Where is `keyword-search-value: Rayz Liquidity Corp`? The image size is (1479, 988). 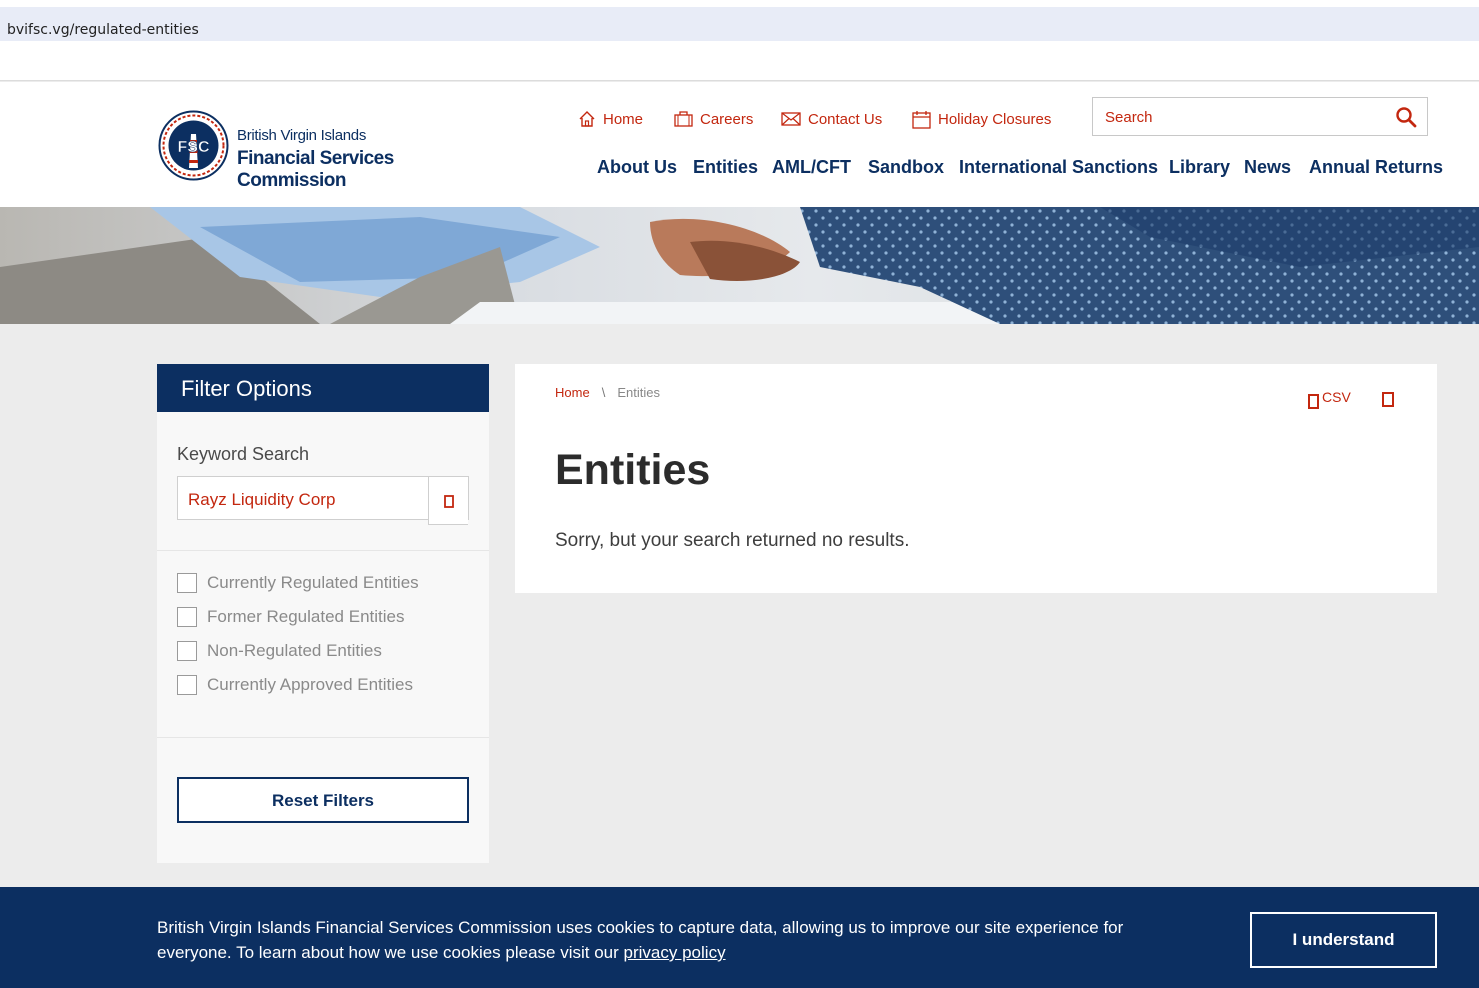
keyword-search-value: Rayz Liquidity Corp is located at coordinates (261, 500).